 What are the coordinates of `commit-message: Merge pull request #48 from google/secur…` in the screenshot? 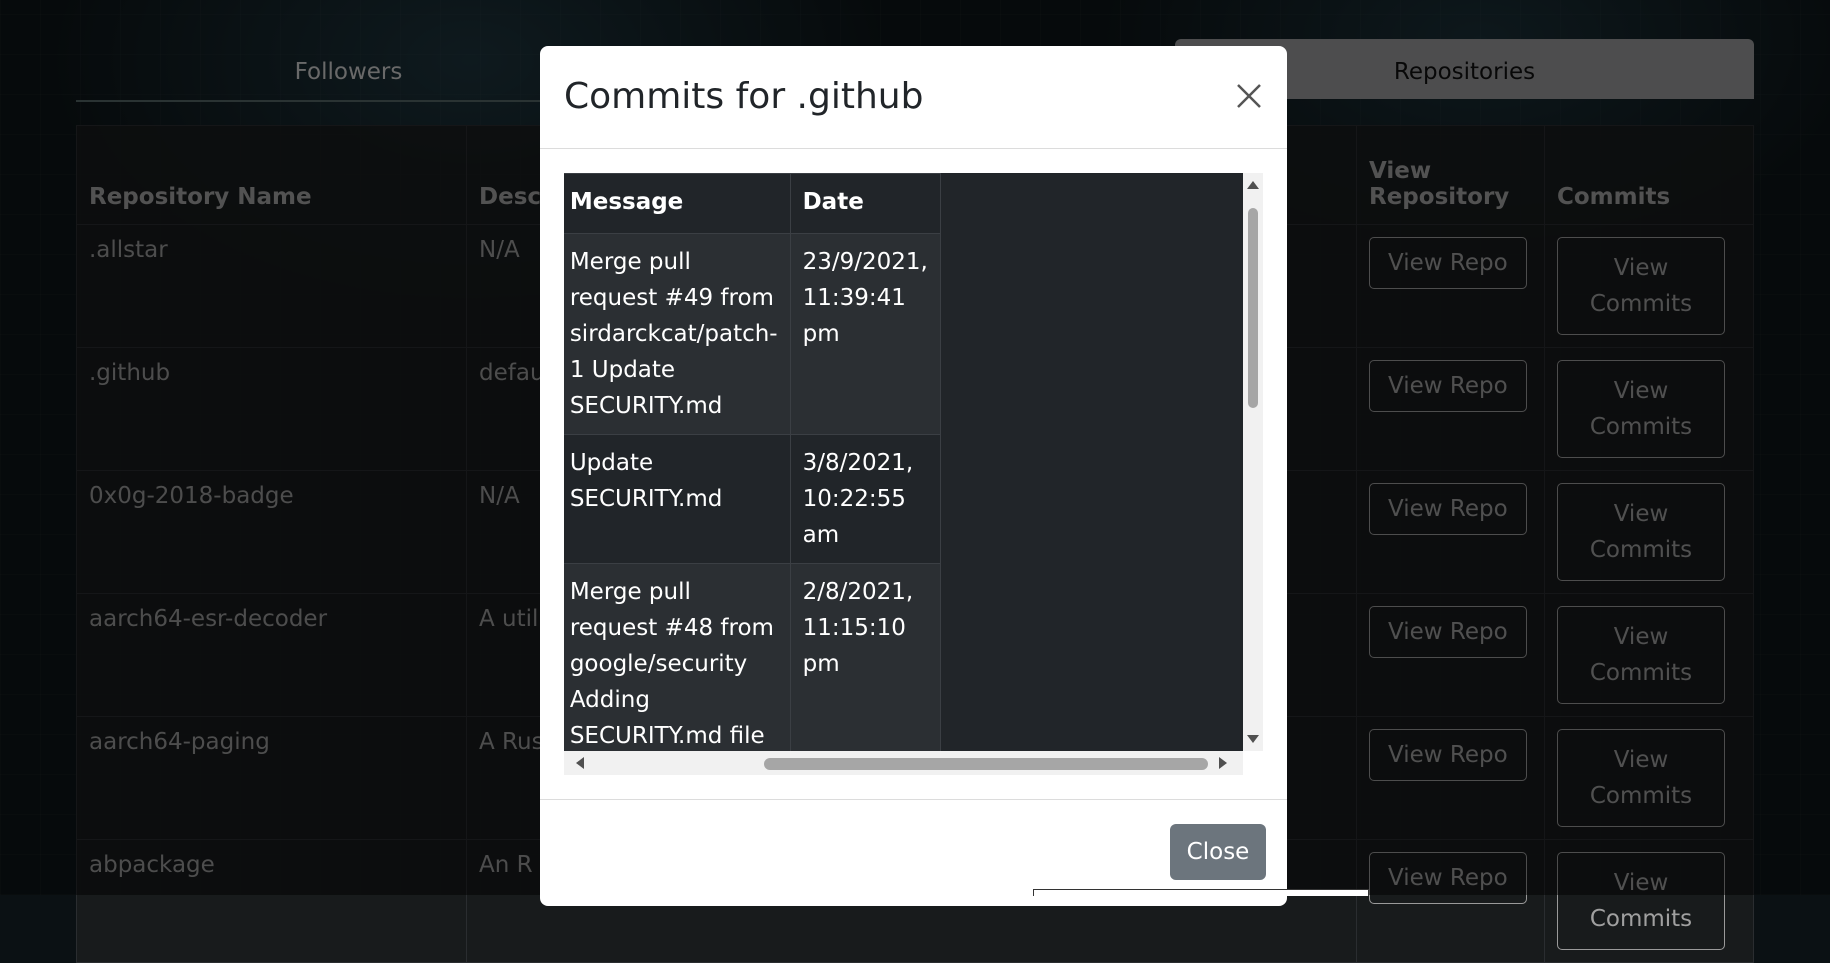 It's located at (677, 657).